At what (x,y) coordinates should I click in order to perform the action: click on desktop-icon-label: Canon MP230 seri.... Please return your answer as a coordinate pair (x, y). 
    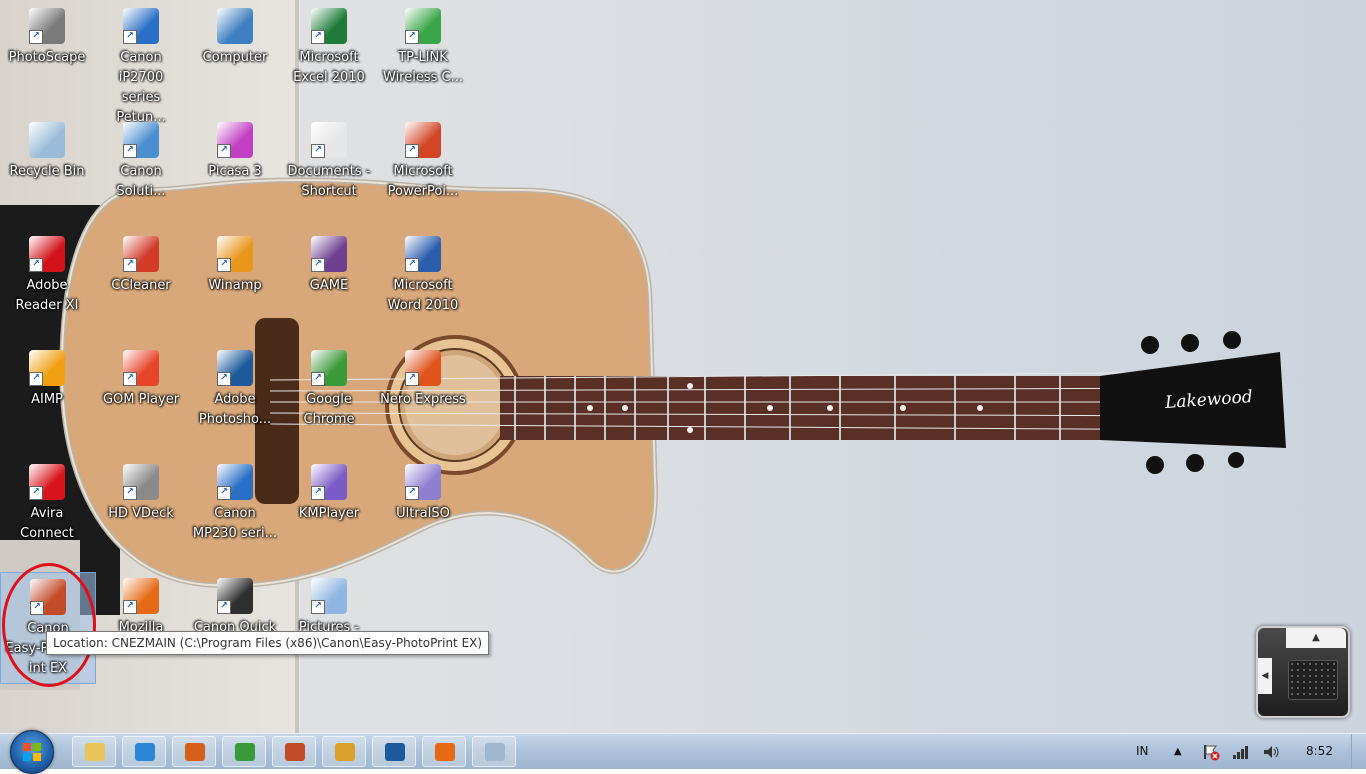
    Looking at the image, I should click on (235, 523).